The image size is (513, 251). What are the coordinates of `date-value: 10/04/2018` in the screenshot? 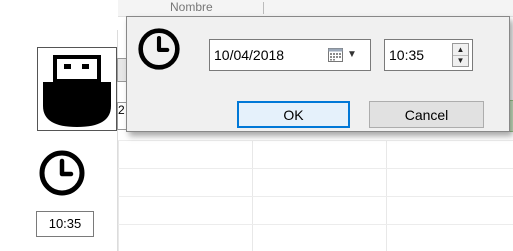 It's located at (249, 55).